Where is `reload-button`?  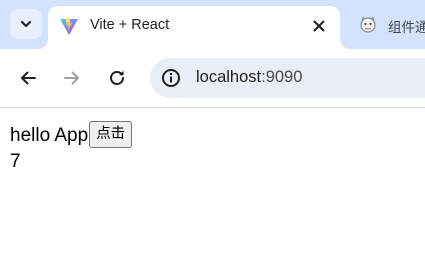
reload-button is located at coordinates (117, 78).